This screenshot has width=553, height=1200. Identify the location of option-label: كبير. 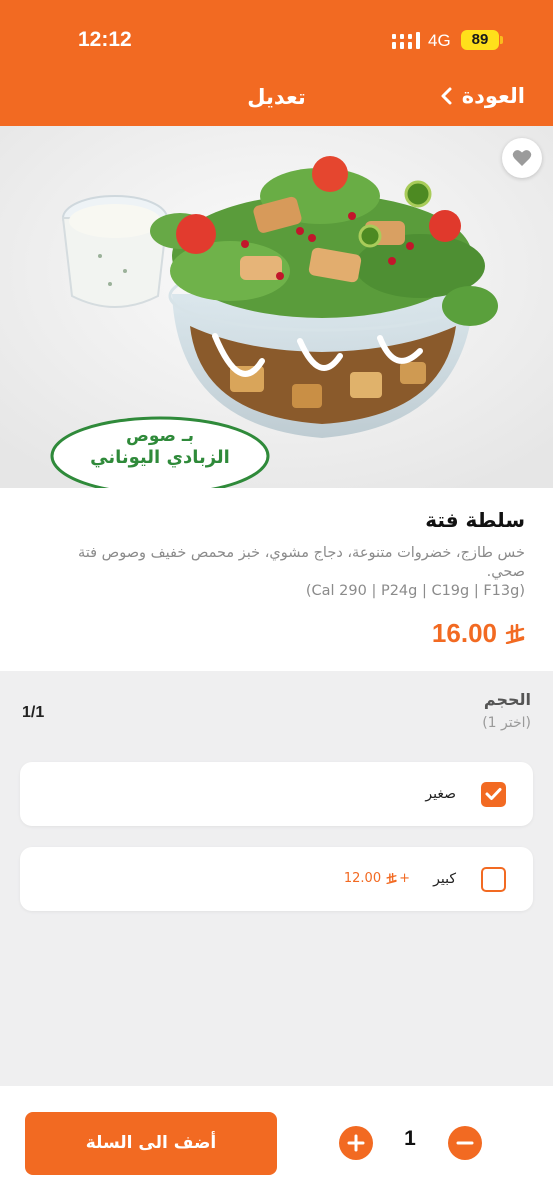
(444, 879).